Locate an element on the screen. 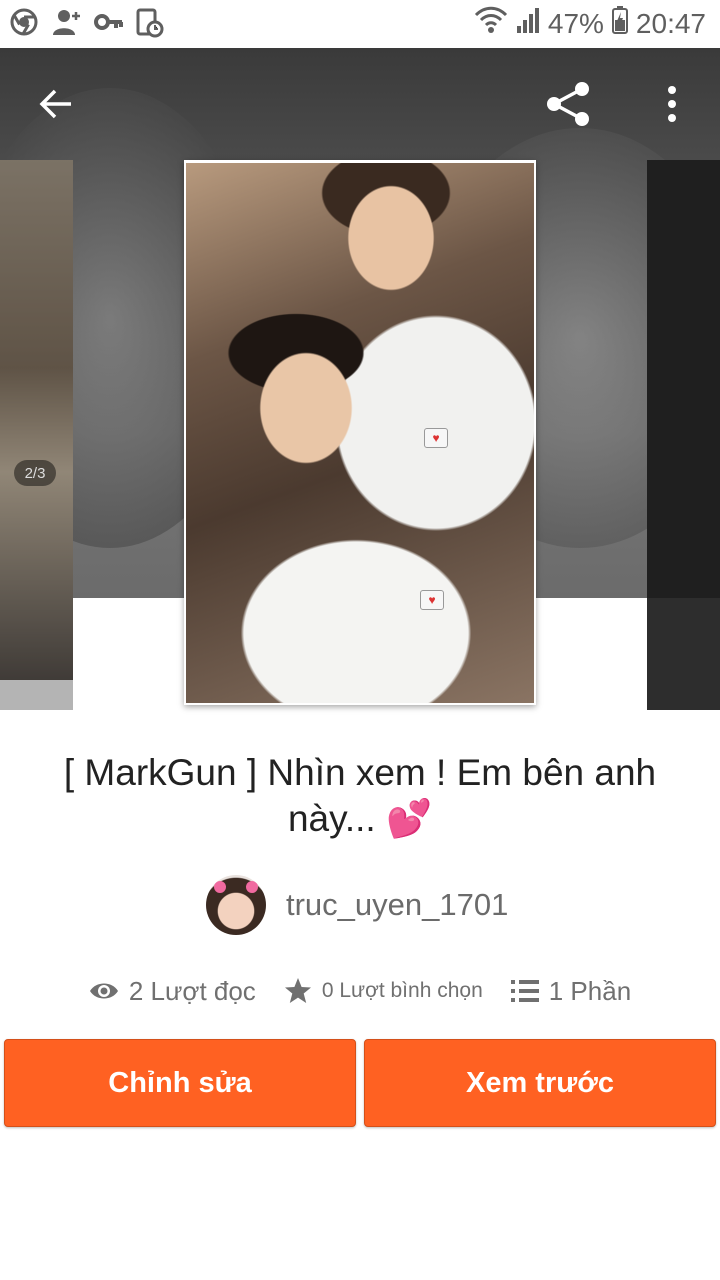 The width and height of the screenshot is (720, 1280). status-bar: 47% 20:47 is located at coordinates (360, 24).